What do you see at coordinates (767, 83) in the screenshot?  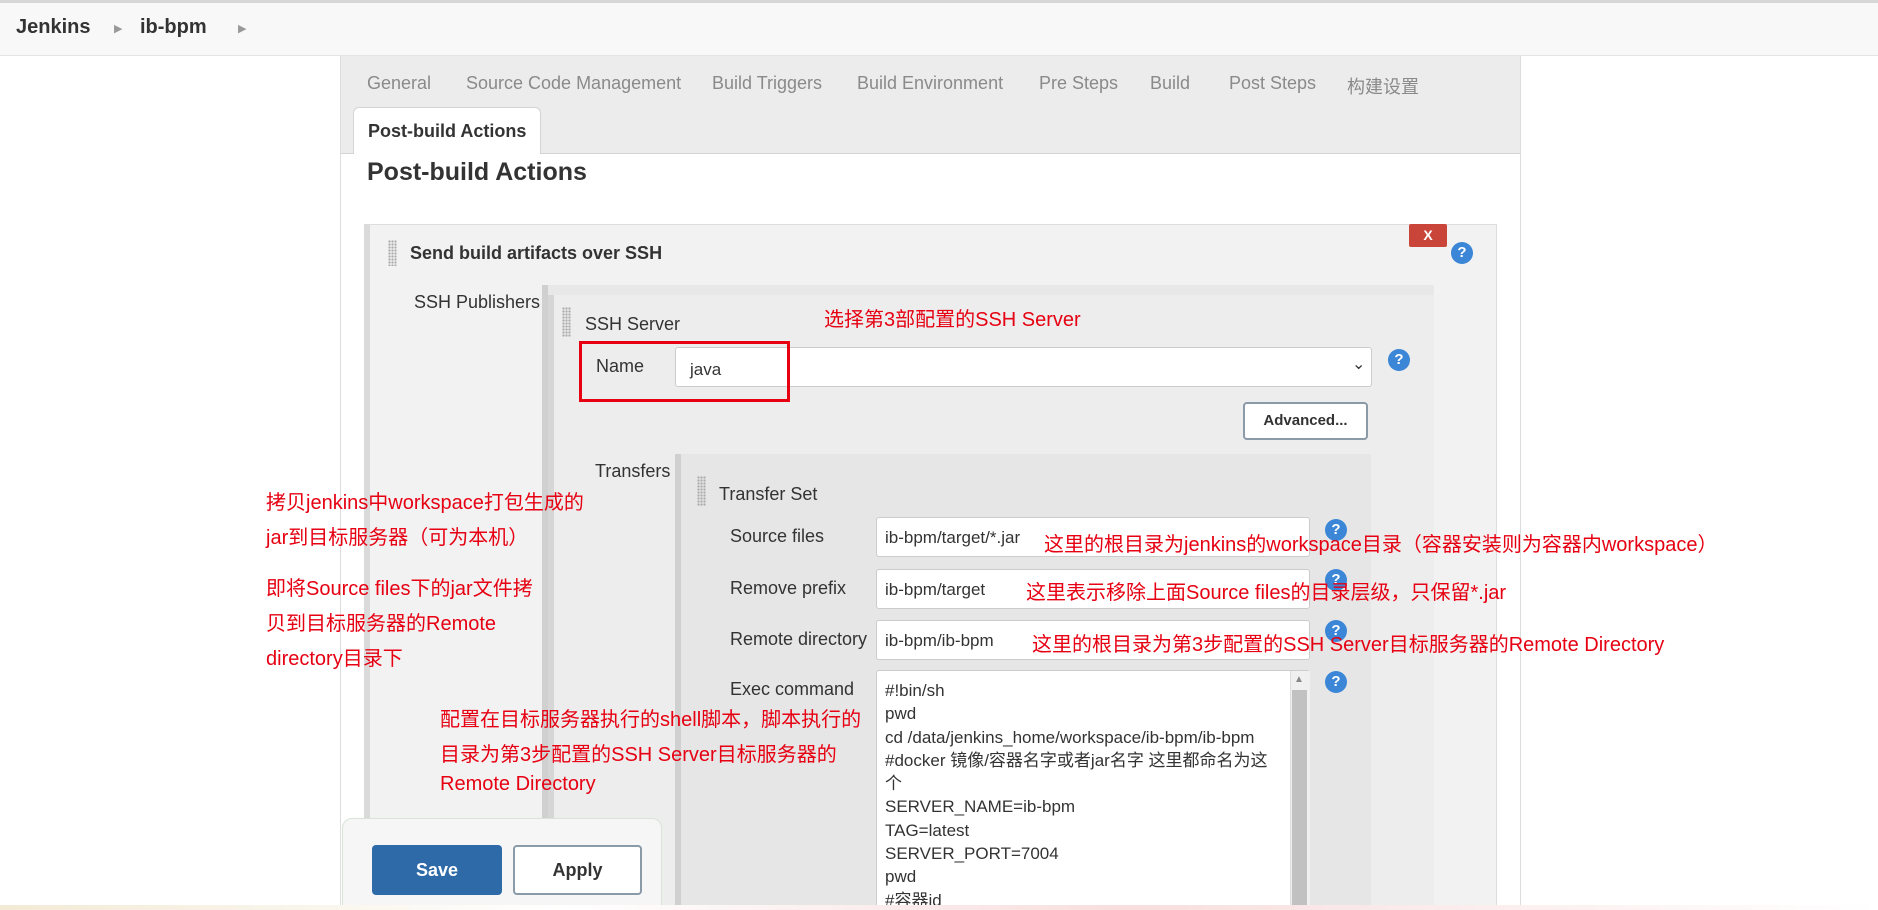 I see `tab-build-triggers: Build Triggers` at bounding box center [767, 83].